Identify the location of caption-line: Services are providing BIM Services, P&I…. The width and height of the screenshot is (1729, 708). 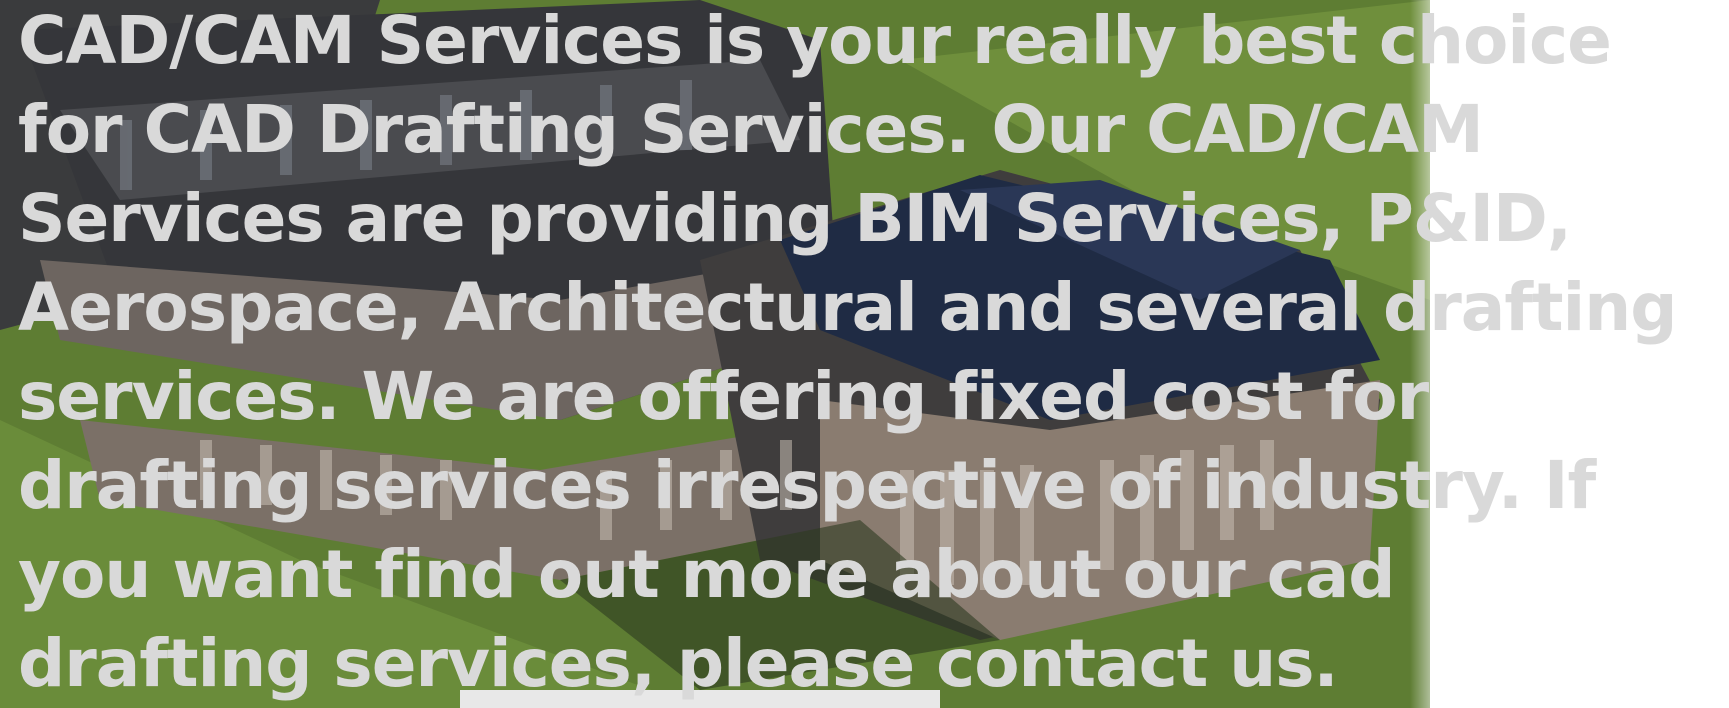
(795, 218).